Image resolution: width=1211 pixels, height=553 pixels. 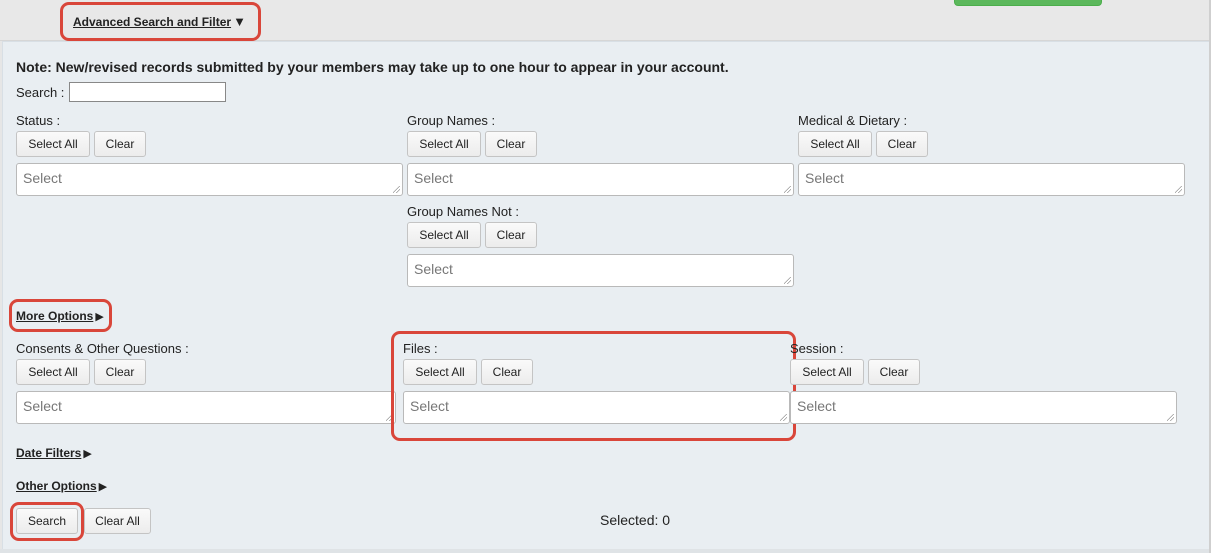 I want to click on more-options-toggle: More Options ▶, so click(x=60, y=316).